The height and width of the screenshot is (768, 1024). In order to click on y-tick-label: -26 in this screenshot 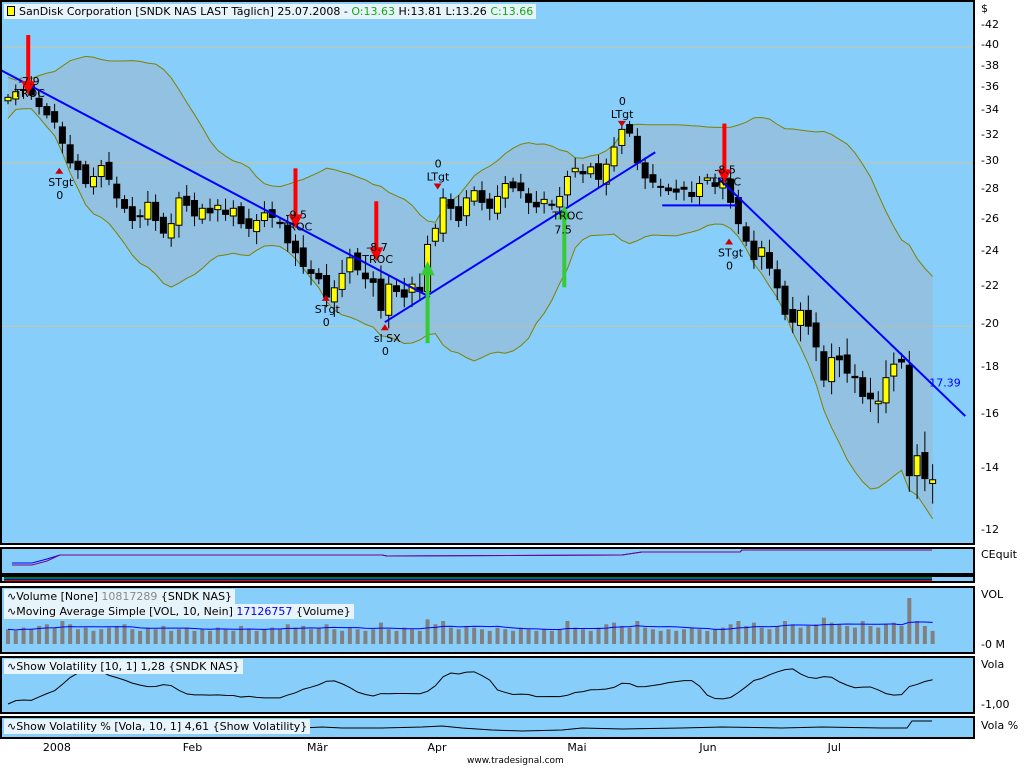, I will do `click(990, 218)`.